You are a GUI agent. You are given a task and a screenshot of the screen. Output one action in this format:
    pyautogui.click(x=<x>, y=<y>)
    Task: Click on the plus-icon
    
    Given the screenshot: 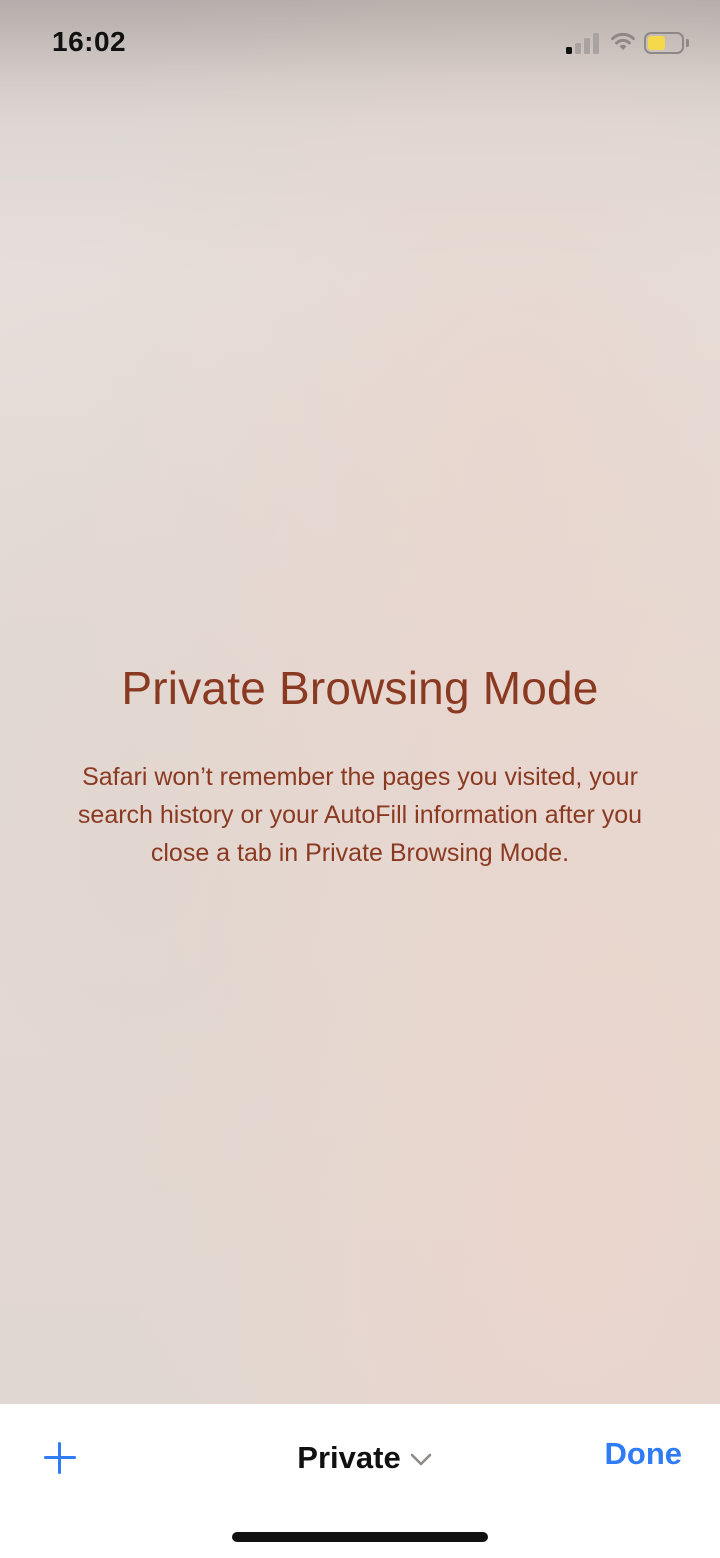 What is the action you would take?
    pyautogui.click(x=60, y=1458)
    